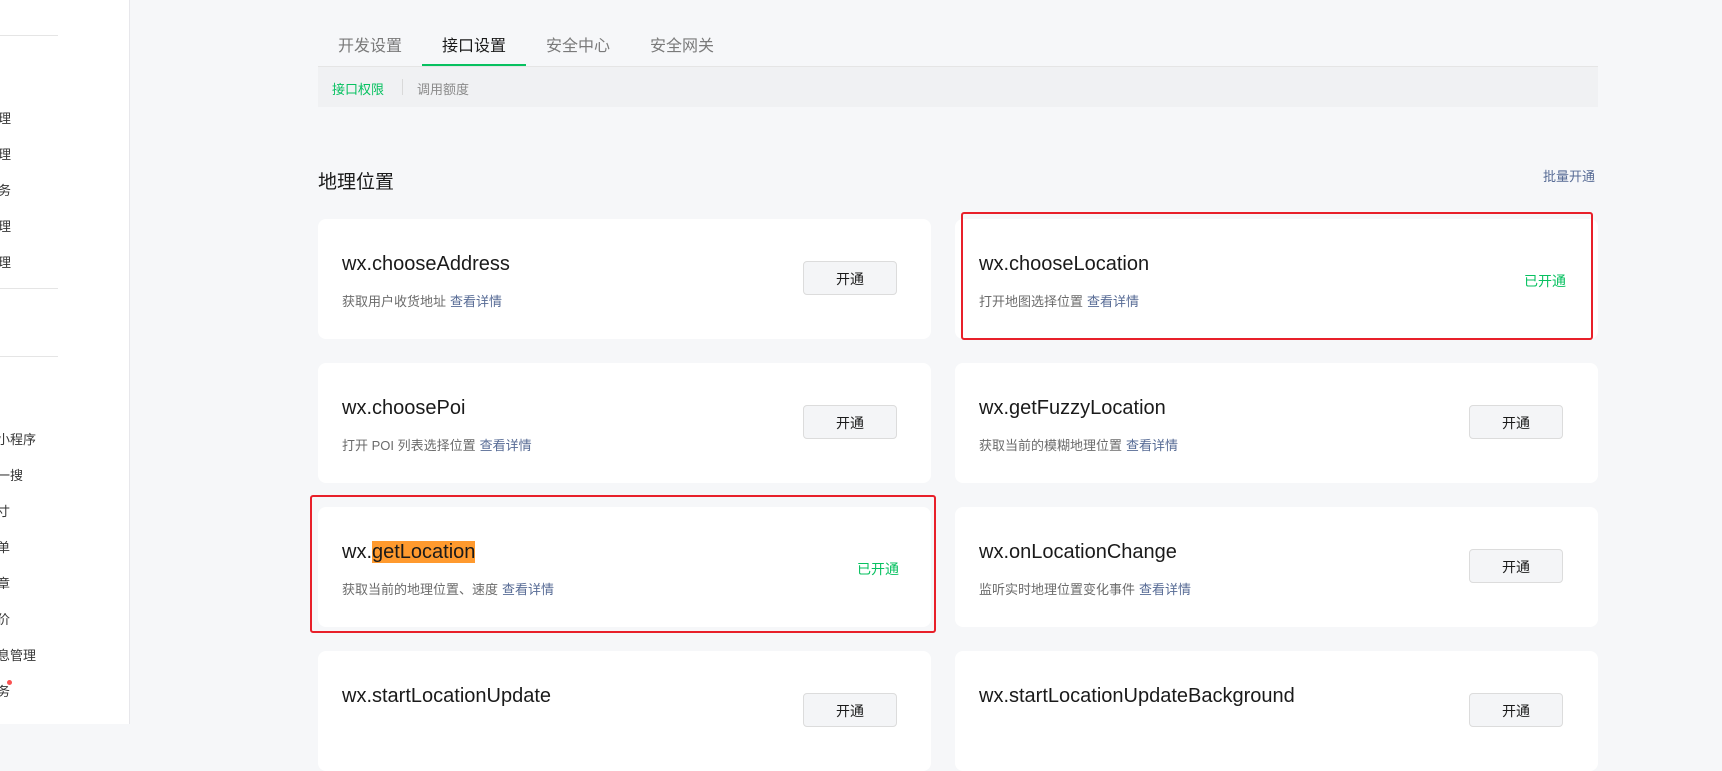  What do you see at coordinates (1079, 445) in the screenshot?
I see `api-description: 获取当前的模糊地理位置 查看详情` at bounding box center [1079, 445].